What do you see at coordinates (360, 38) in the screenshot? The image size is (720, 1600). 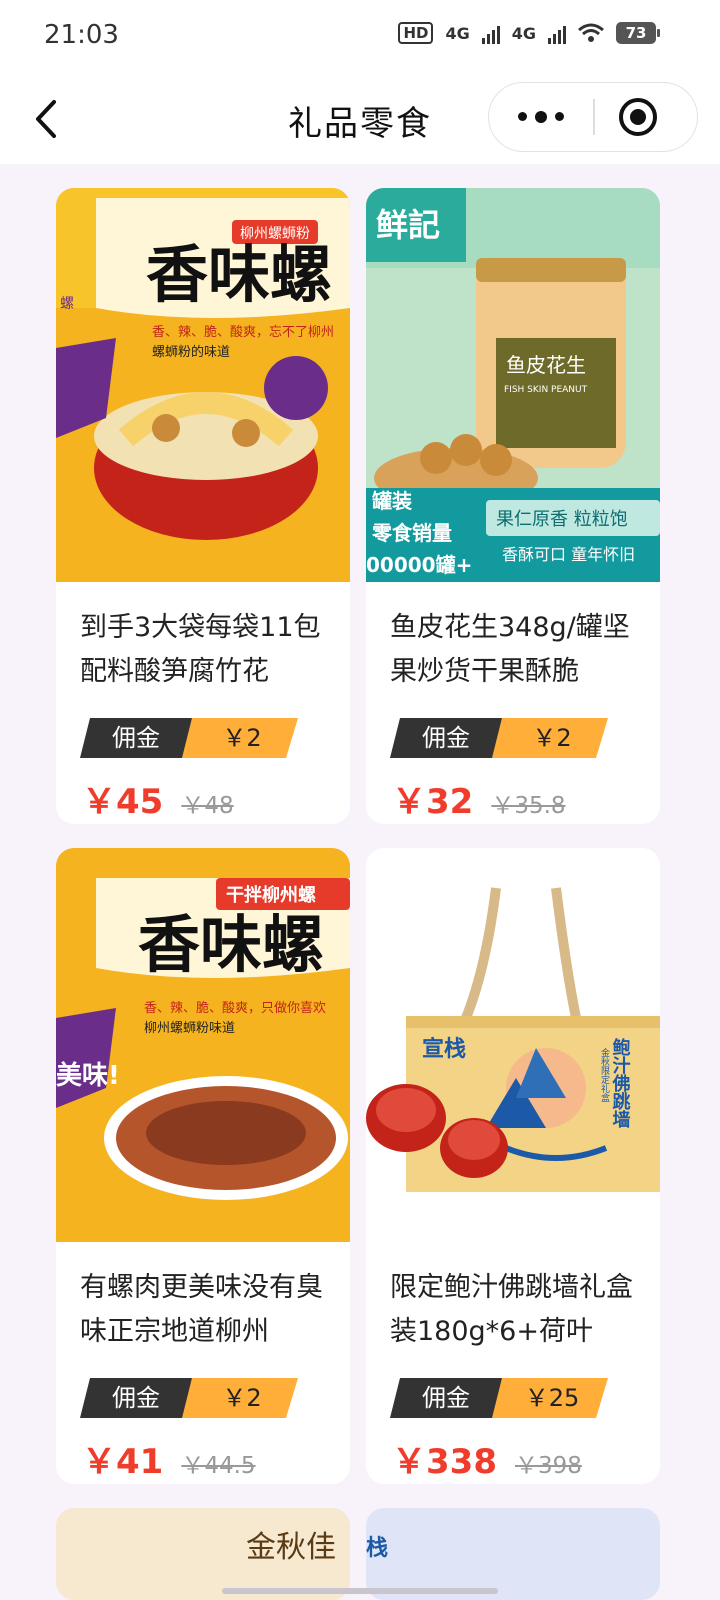 I see `status-bar: 21:03 HD 4G 4G 73` at bounding box center [360, 38].